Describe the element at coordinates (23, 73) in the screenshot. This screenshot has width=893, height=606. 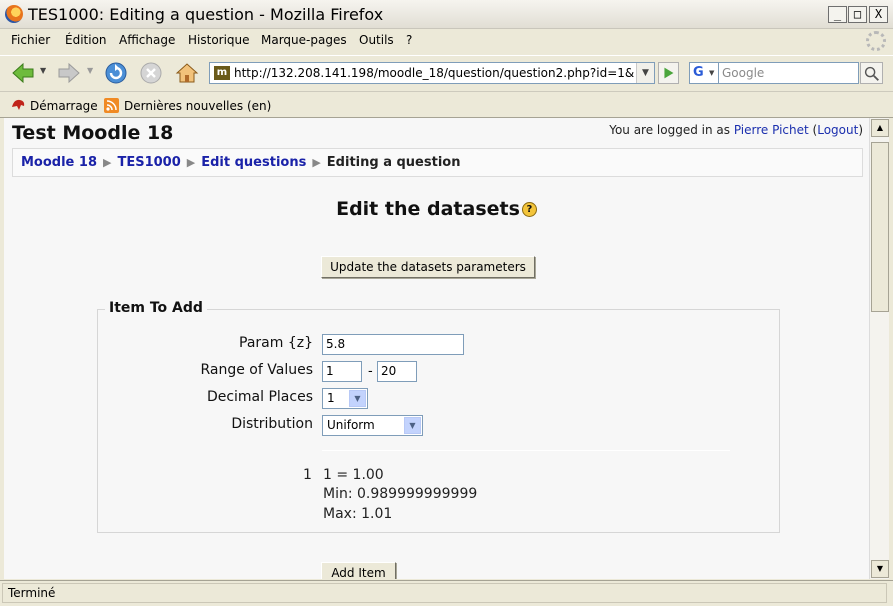
I see `back-arrow-icon` at that location.